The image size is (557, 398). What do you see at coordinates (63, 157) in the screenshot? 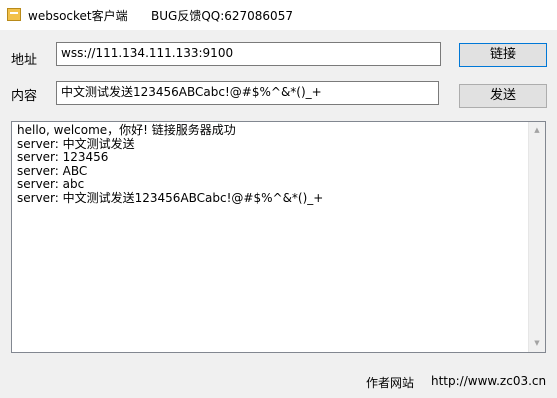
I see `log-line: server: 123456` at bounding box center [63, 157].